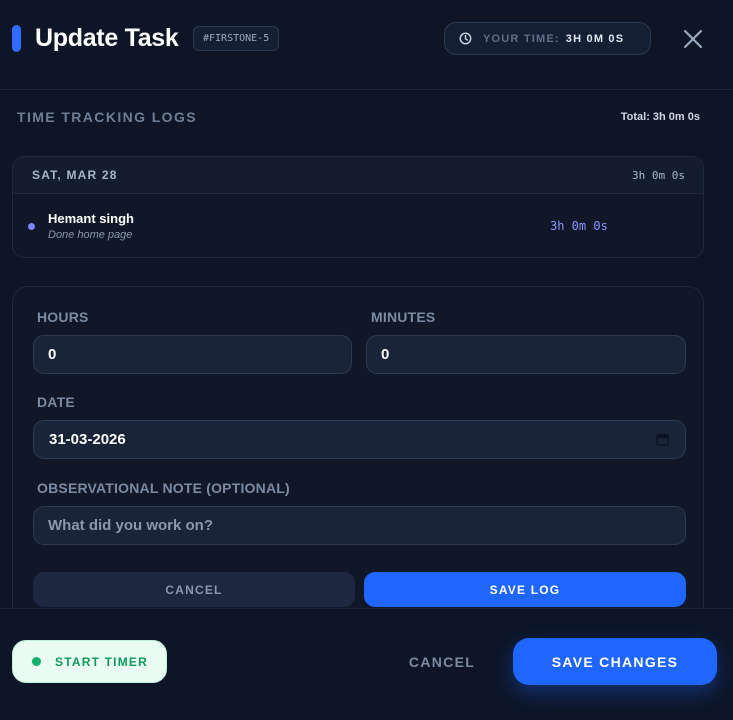 The height and width of the screenshot is (720, 733). What do you see at coordinates (91, 218) in the screenshot?
I see `log-entry-user: Hemant singh` at bounding box center [91, 218].